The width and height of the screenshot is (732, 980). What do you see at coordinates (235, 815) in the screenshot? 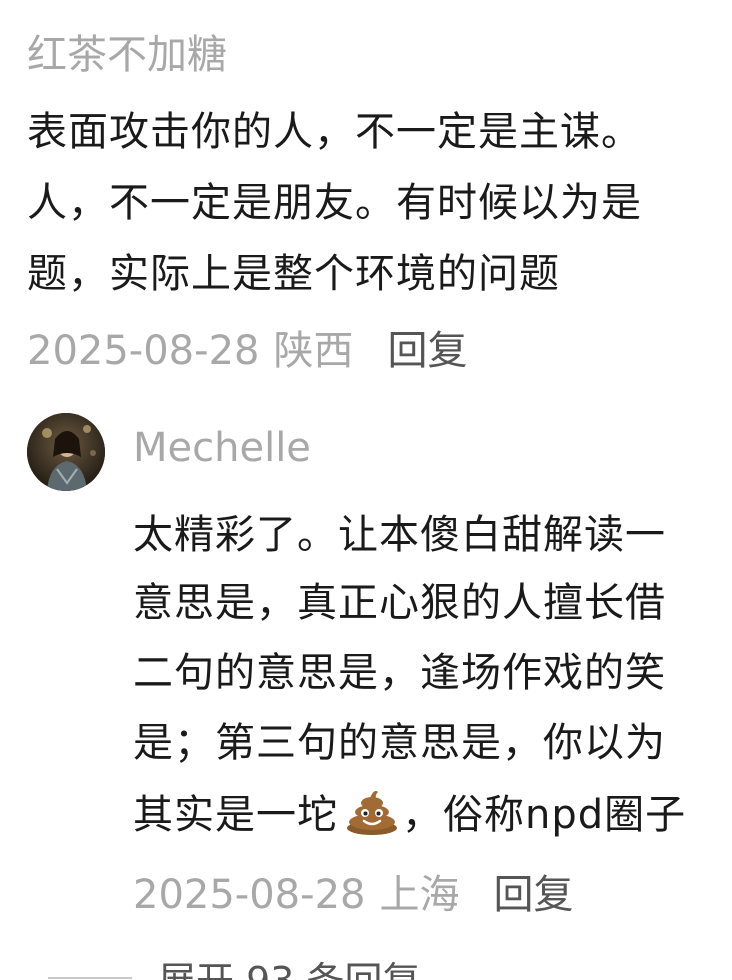
I see `comment-text-segment: 其实是一坨` at bounding box center [235, 815].